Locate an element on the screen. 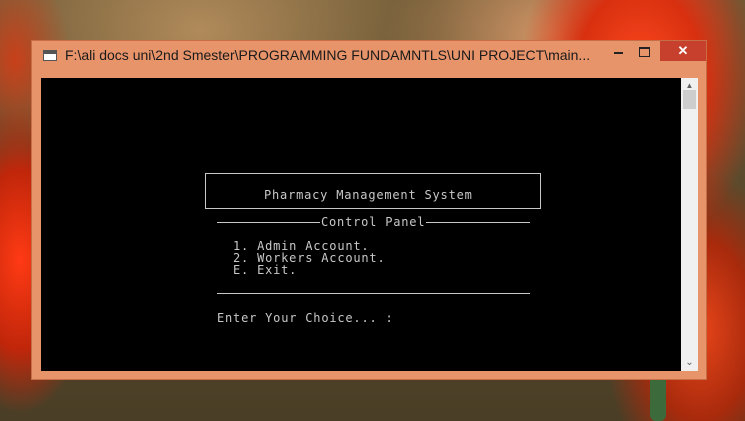  choice-prompt: Enter Your Choice... : is located at coordinates (305, 318).